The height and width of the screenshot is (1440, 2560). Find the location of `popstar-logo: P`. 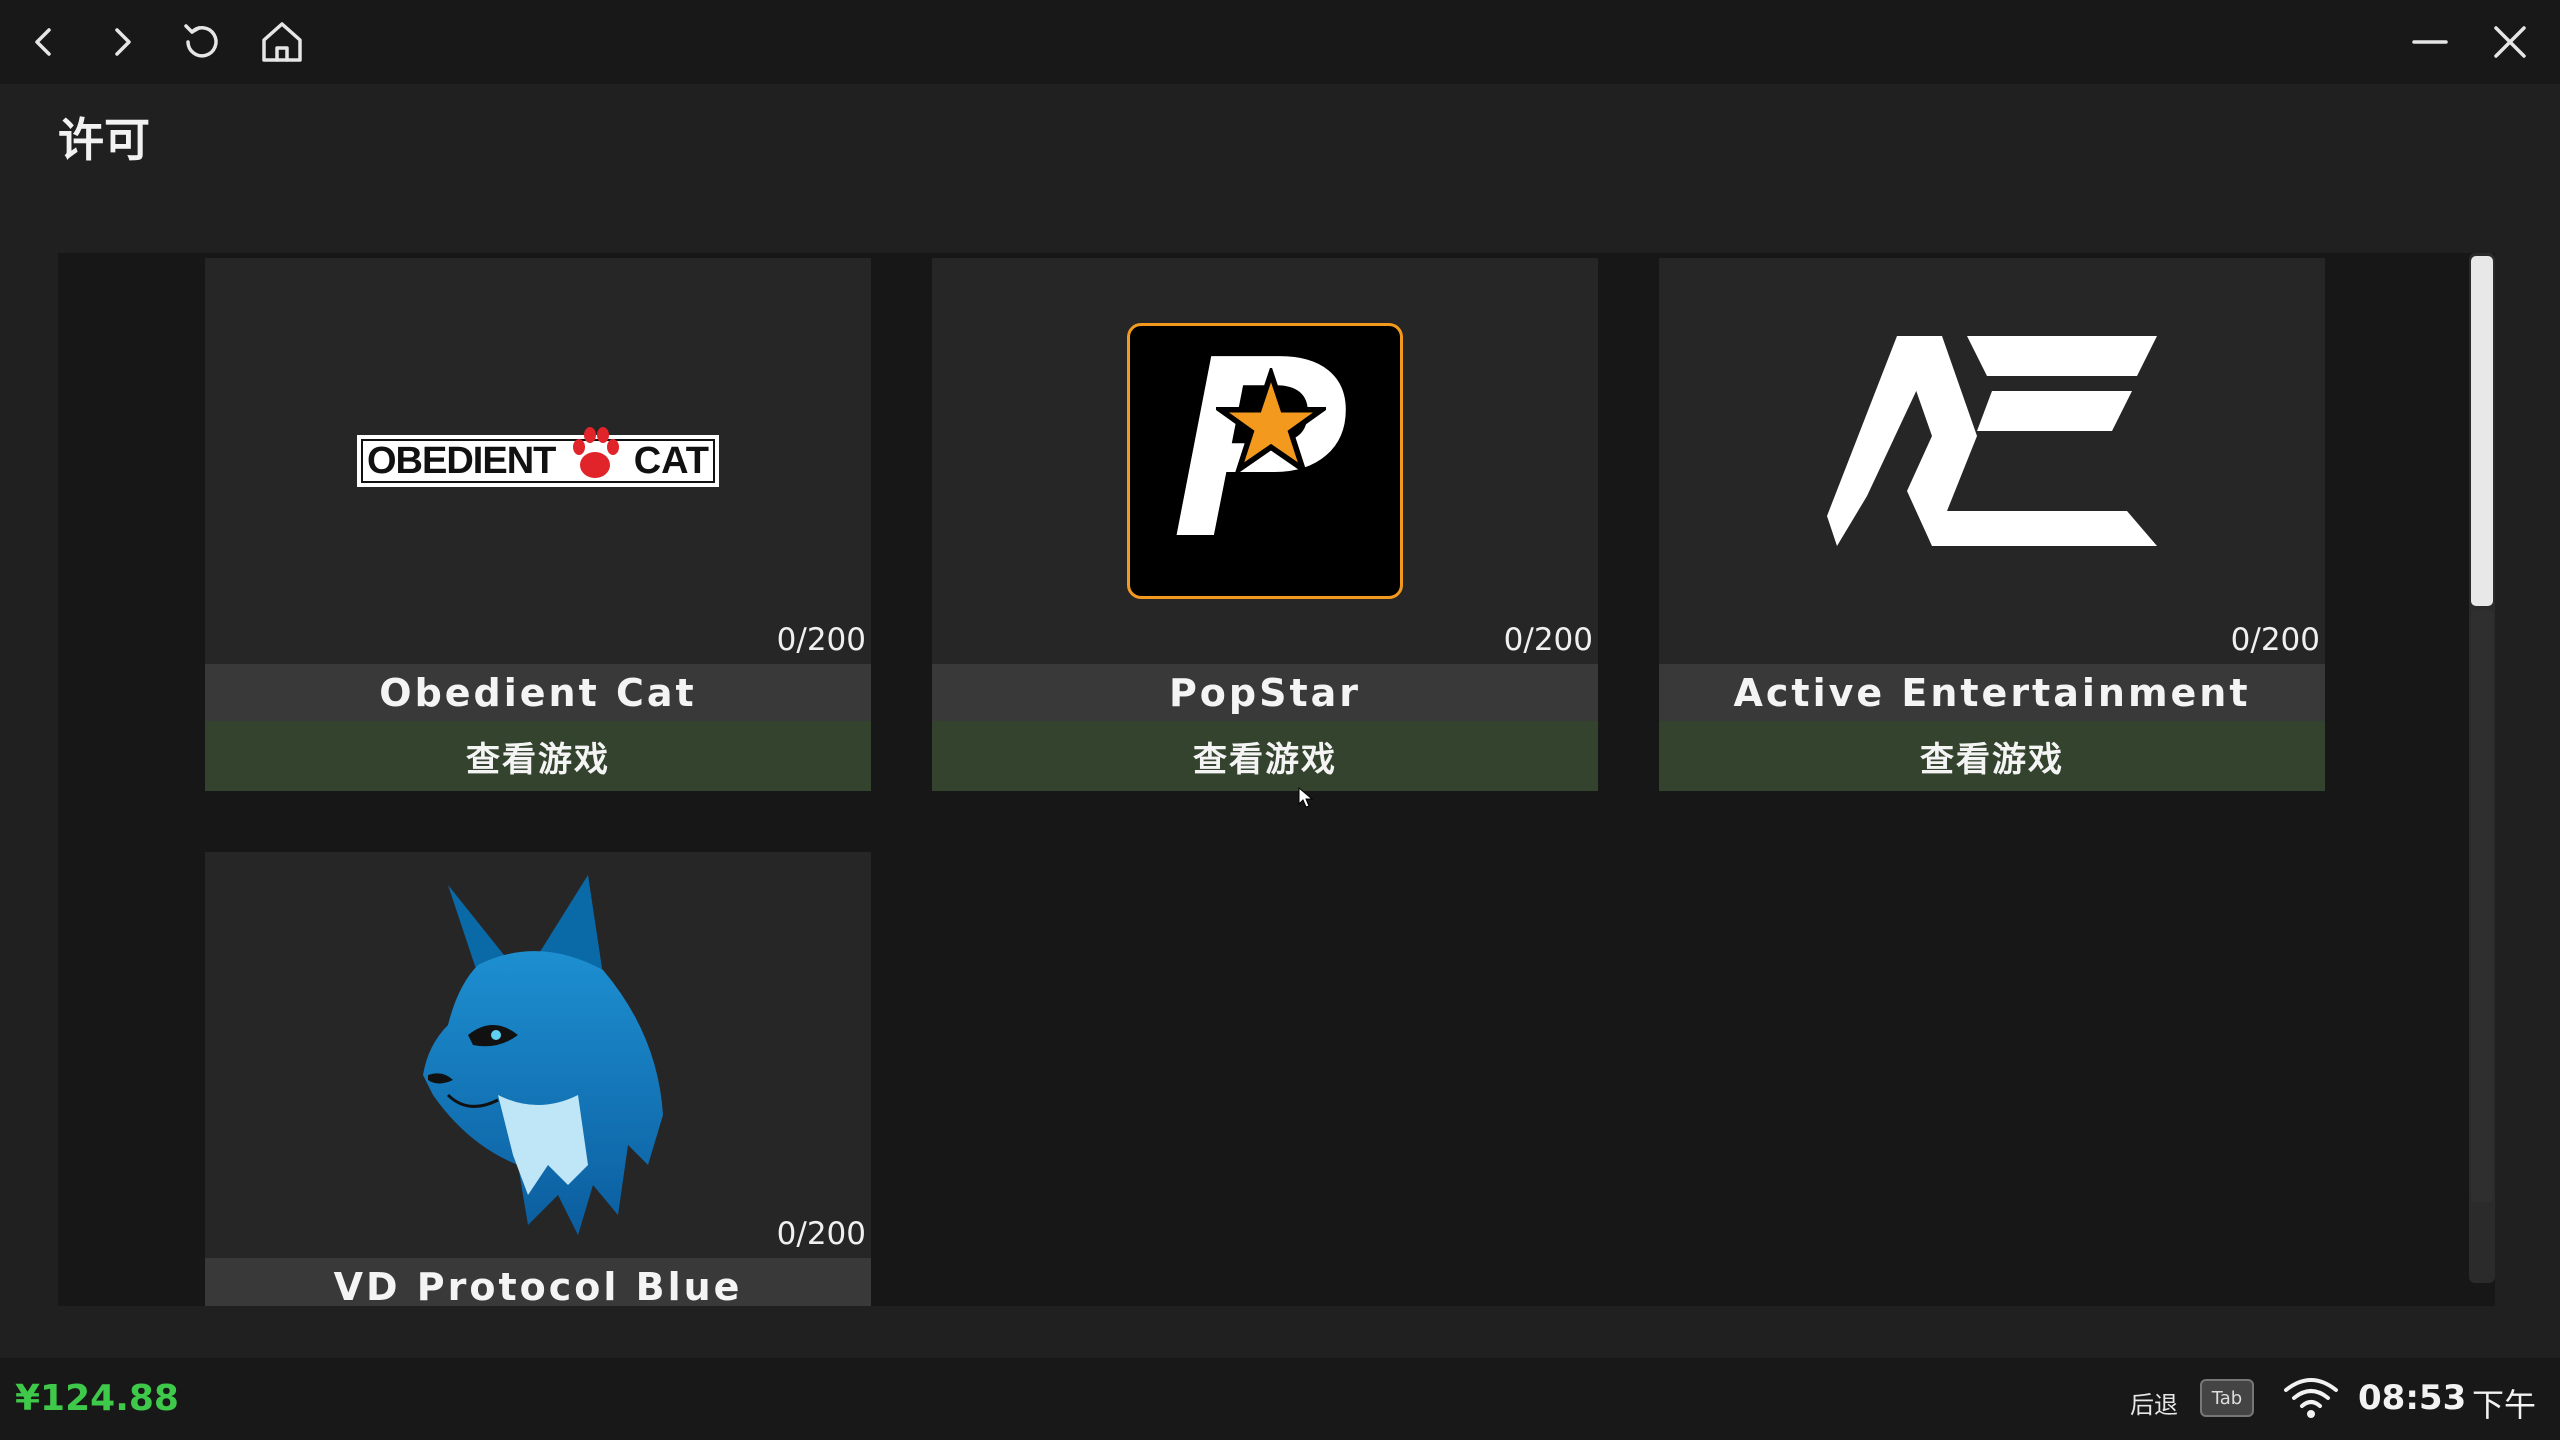

popstar-logo: P is located at coordinates (1265, 461).